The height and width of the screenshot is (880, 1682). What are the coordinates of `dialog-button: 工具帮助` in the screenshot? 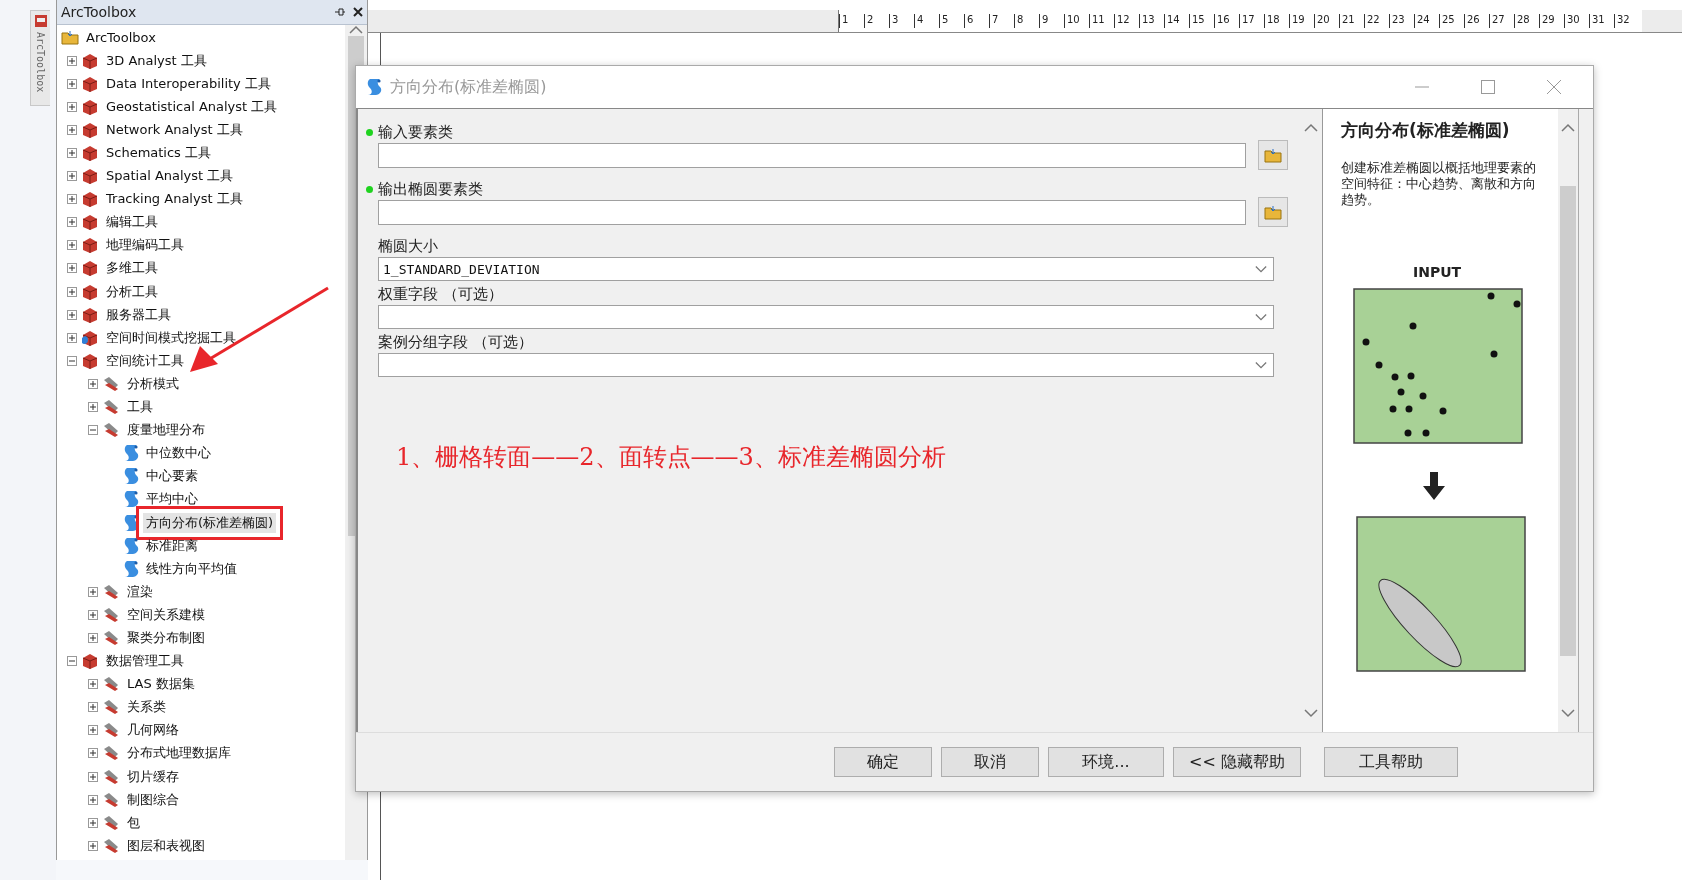 It's located at (1391, 762).